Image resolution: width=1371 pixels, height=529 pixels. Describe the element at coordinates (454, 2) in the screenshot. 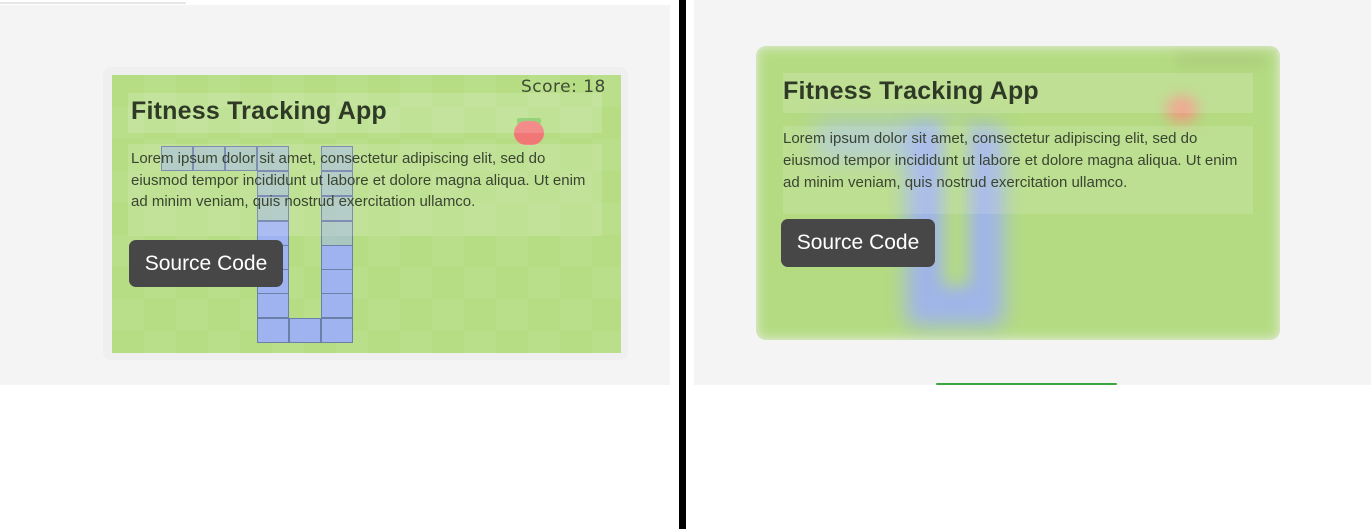

I see `tab-background` at that location.